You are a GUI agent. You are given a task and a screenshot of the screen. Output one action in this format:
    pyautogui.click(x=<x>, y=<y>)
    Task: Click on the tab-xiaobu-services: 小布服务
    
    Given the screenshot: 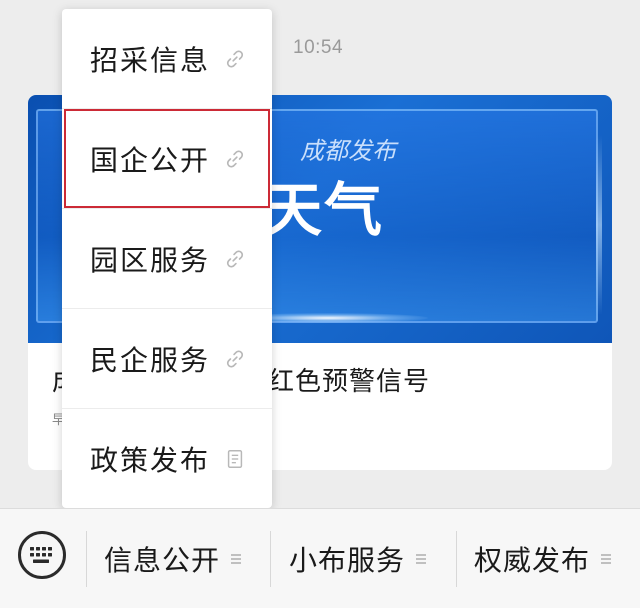 What is the action you would take?
    pyautogui.click(x=358, y=559)
    